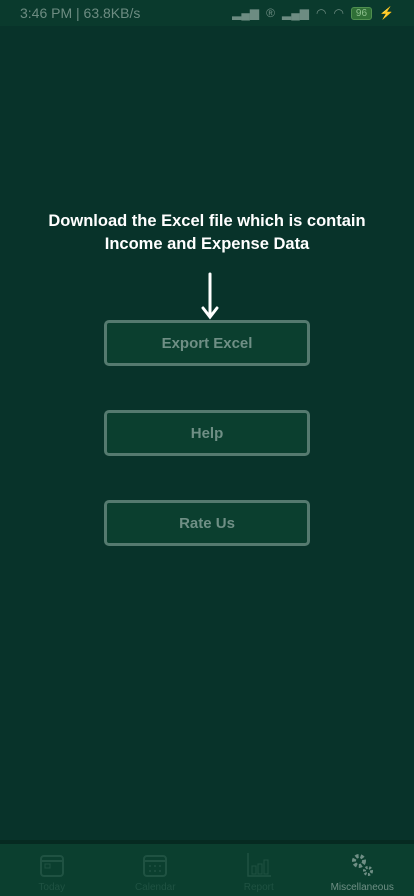 The image size is (414, 896). I want to click on status-bar: 3:46 PM | 63.8KB/s ▂▄▆ ® ▂▄▆ ◠ ◠ 96 ⚡, so click(207, 13).